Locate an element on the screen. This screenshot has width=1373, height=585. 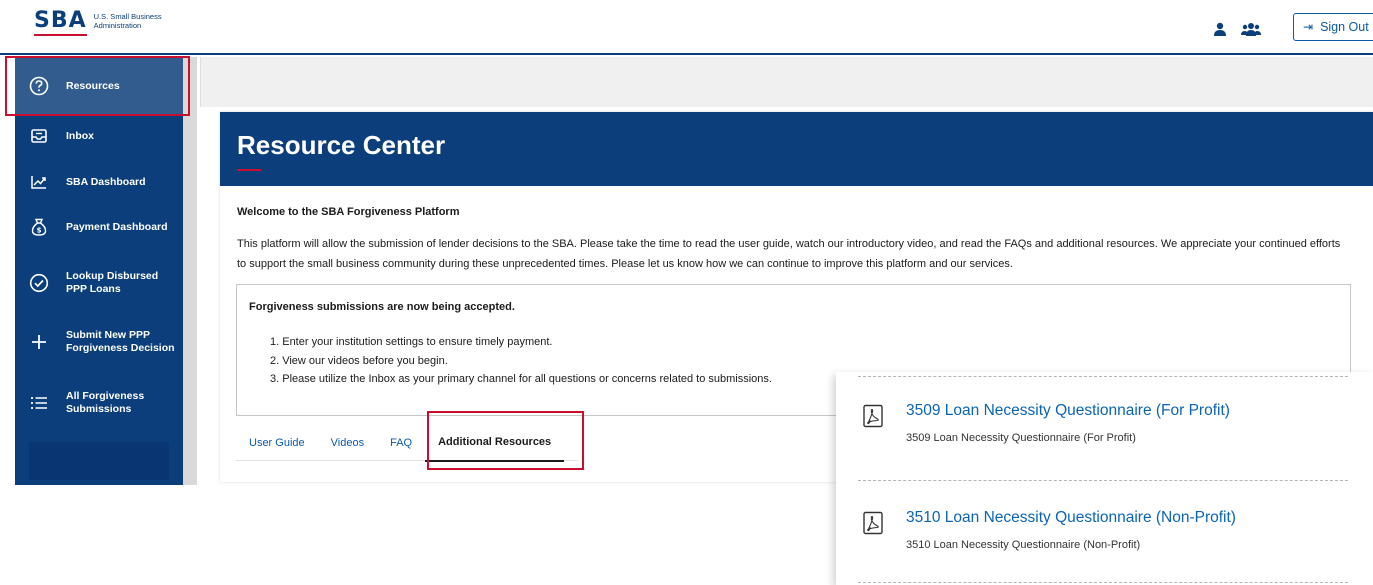
tab-user-guide: User Guide is located at coordinates (277, 443).